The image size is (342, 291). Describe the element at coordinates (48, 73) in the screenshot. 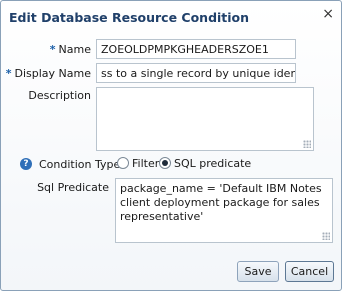

I see `display-name-label: * Display Name` at that location.